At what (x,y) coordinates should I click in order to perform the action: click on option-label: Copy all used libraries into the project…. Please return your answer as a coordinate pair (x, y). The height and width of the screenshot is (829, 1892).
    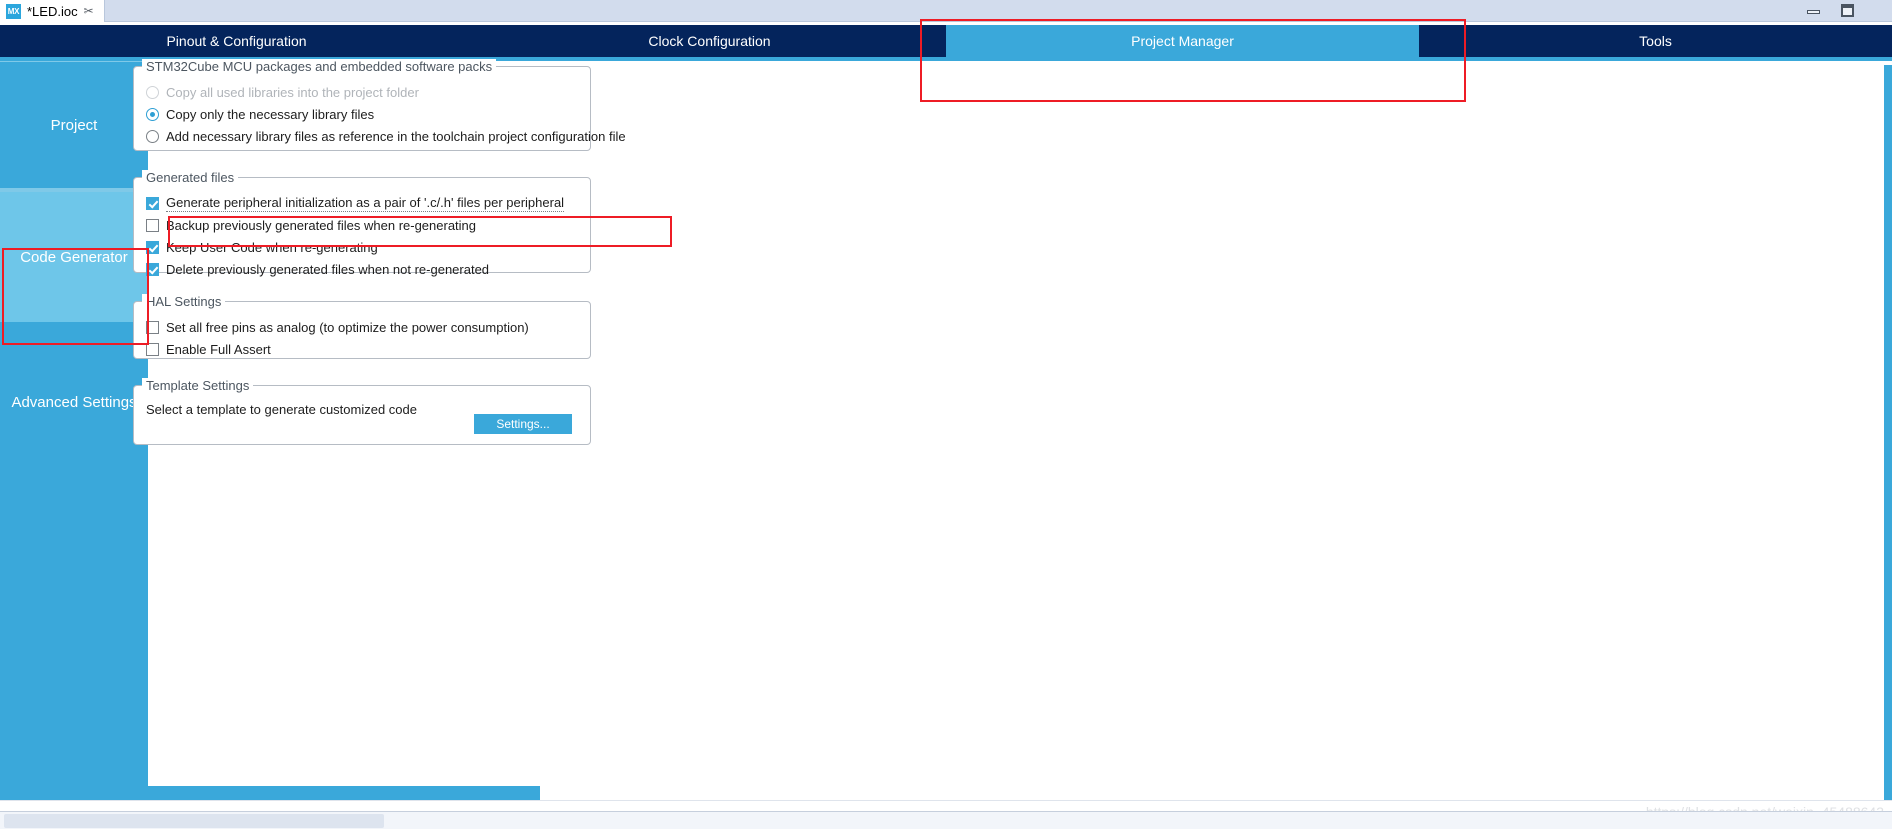
    Looking at the image, I should click on (292, 92).